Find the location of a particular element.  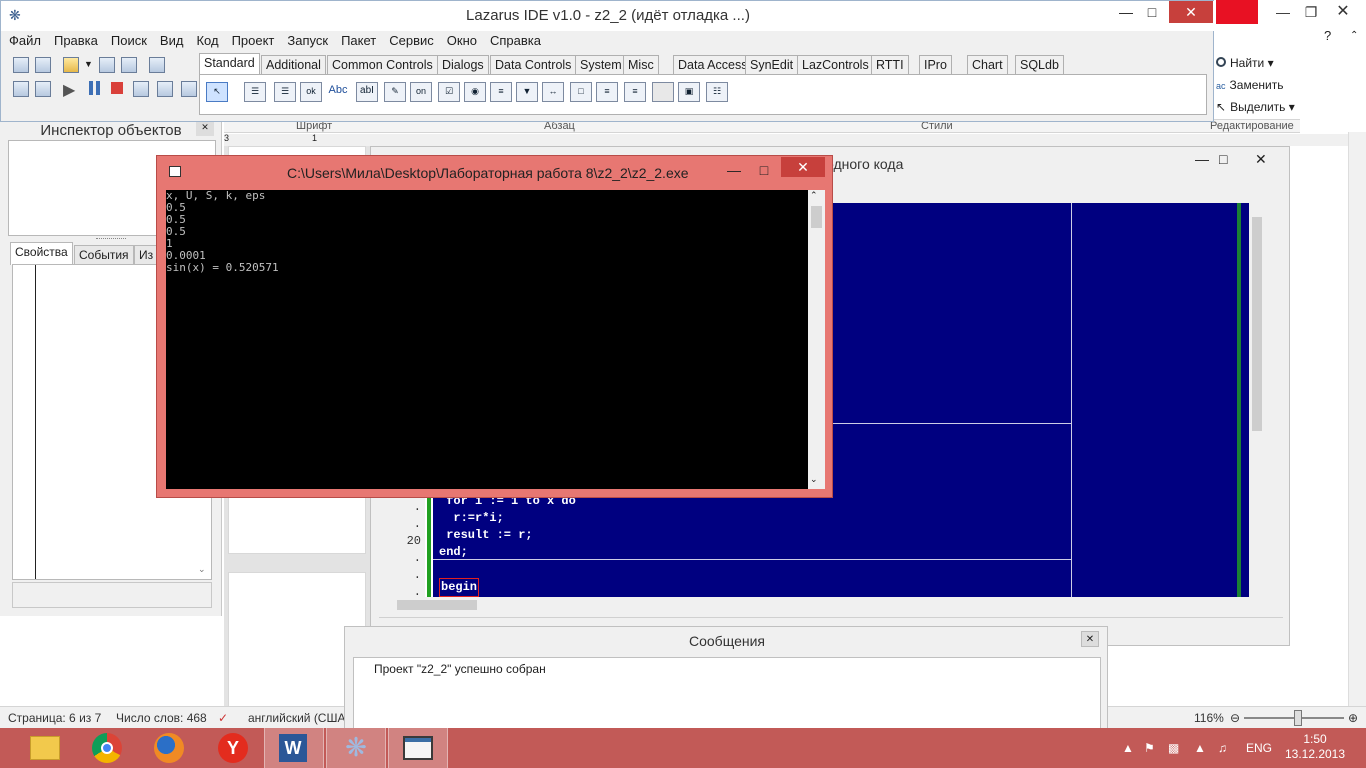

taskbar-lazarus: ❋ is located at coordinates (356, 748).